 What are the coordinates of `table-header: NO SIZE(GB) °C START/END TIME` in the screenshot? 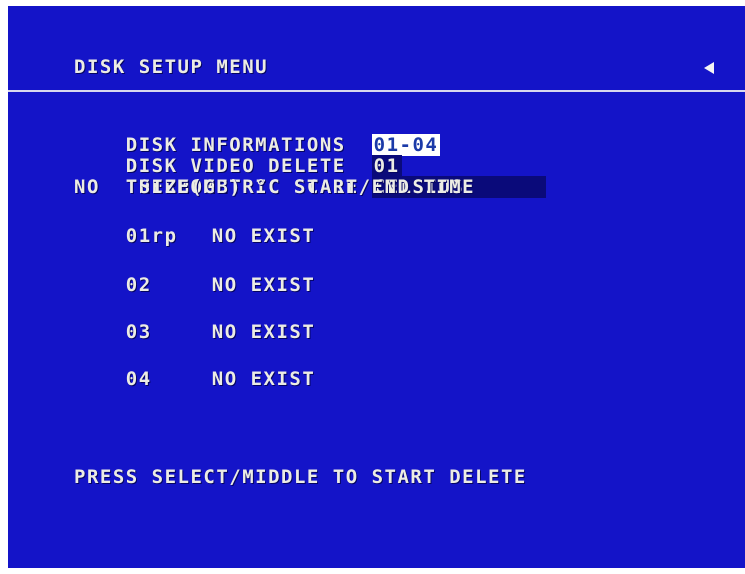 It's located at (275, 187).